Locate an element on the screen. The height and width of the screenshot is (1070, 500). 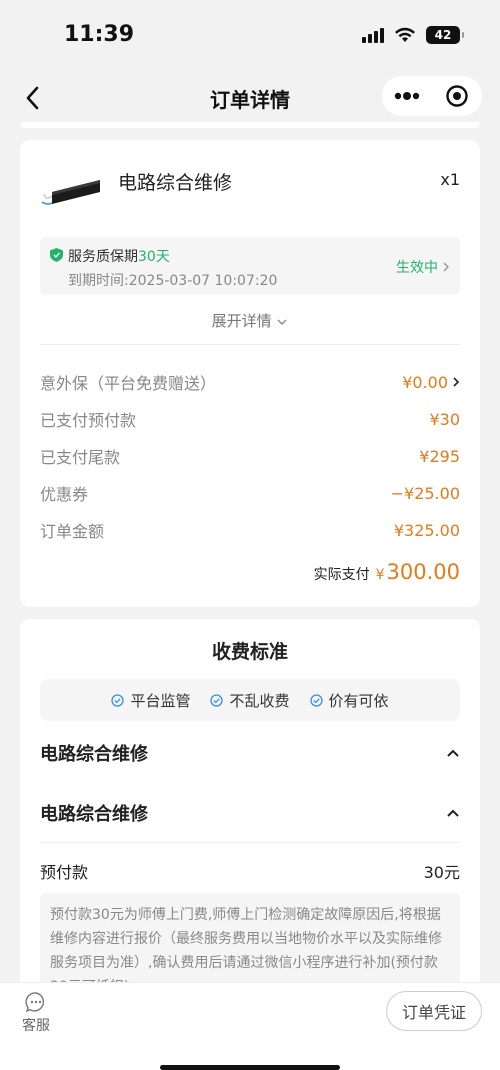
more-icon is located at coordinates (407, 96).